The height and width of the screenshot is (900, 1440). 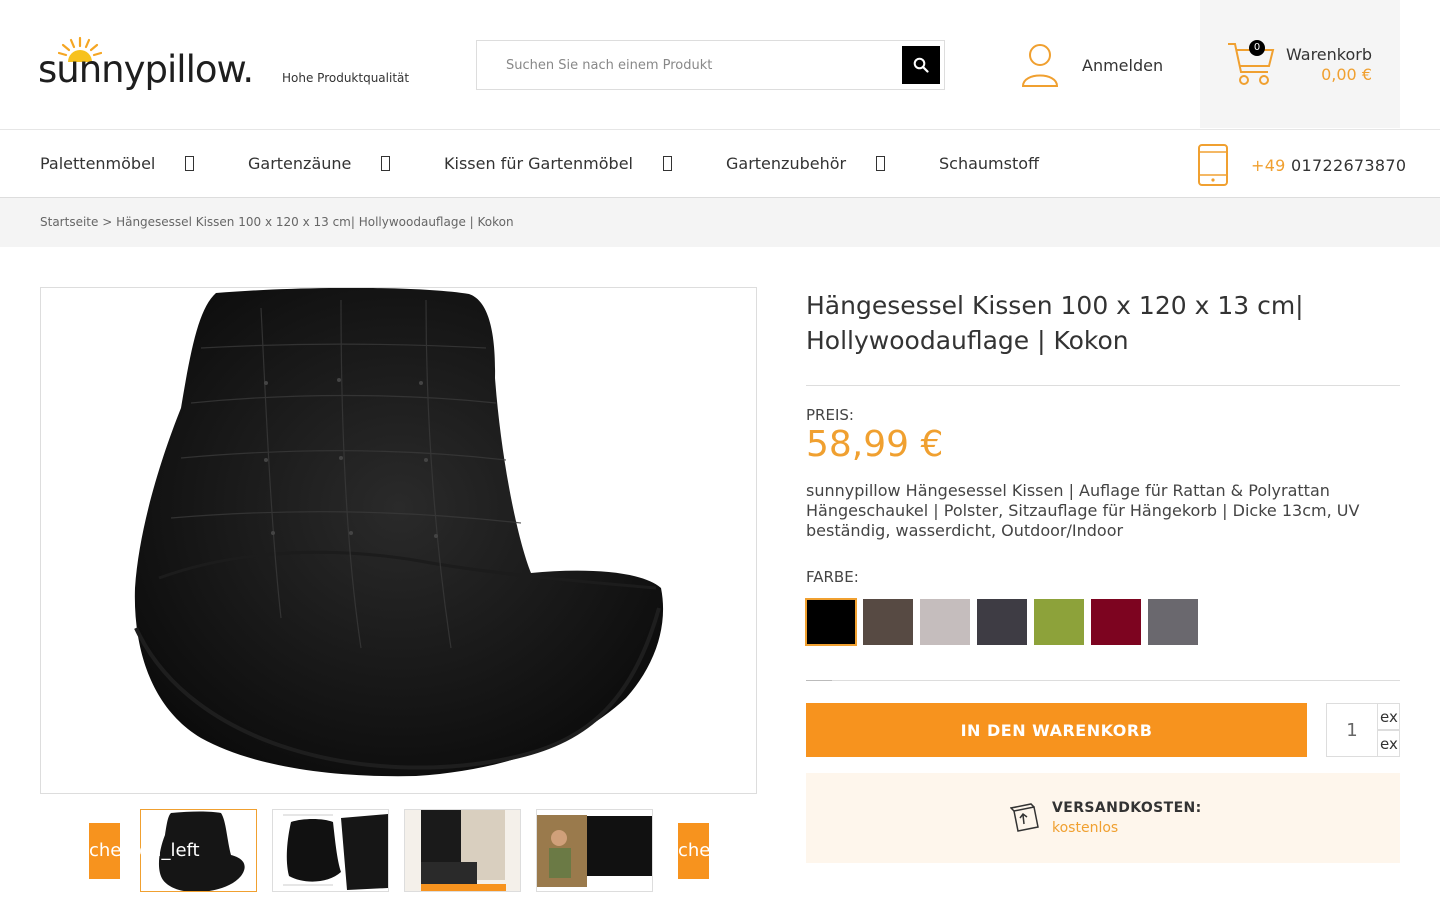 I want to click on nav-item-label: Schaumstoff, so click(x=989, y=163).